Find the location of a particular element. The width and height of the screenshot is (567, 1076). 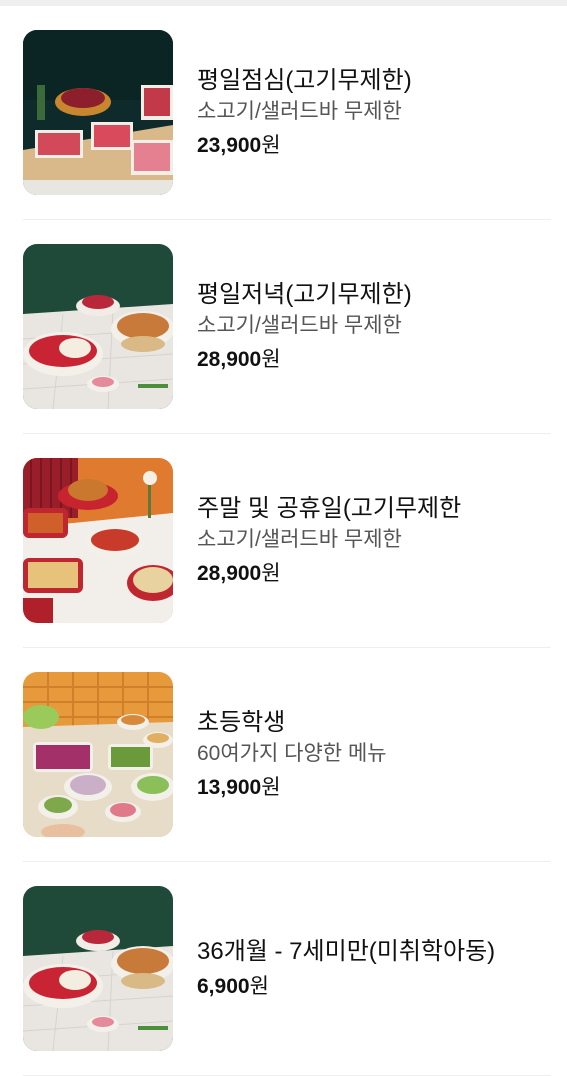

item-info: 주말 및 공휴일(고기무제한 소고기/샐러드바 무제한 28,900원 is located at coordinates (329, 541).